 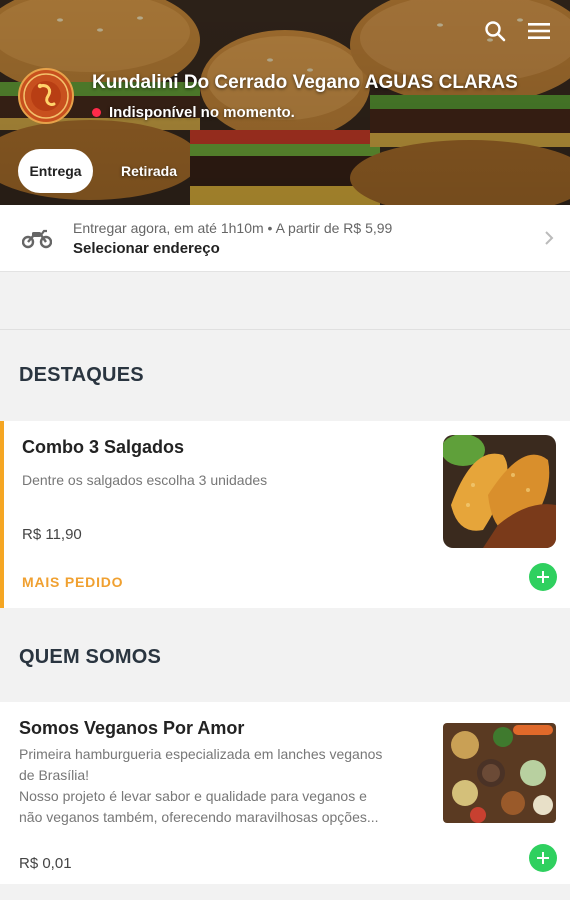 I want to click on menu-icon, so click(x=539, y=31).